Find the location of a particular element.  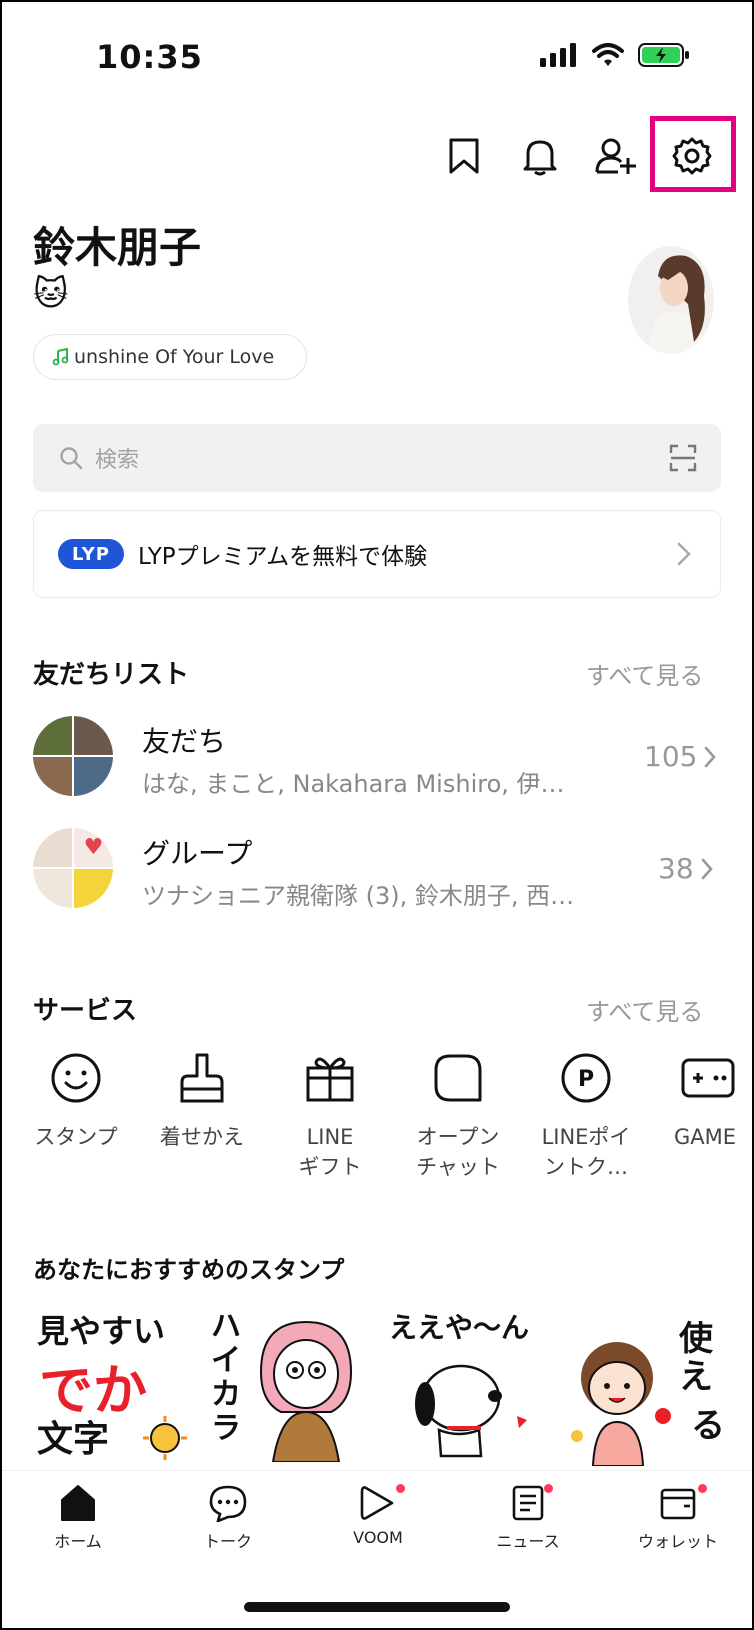

groups-count: 38 is located at coordinates (686, 868).